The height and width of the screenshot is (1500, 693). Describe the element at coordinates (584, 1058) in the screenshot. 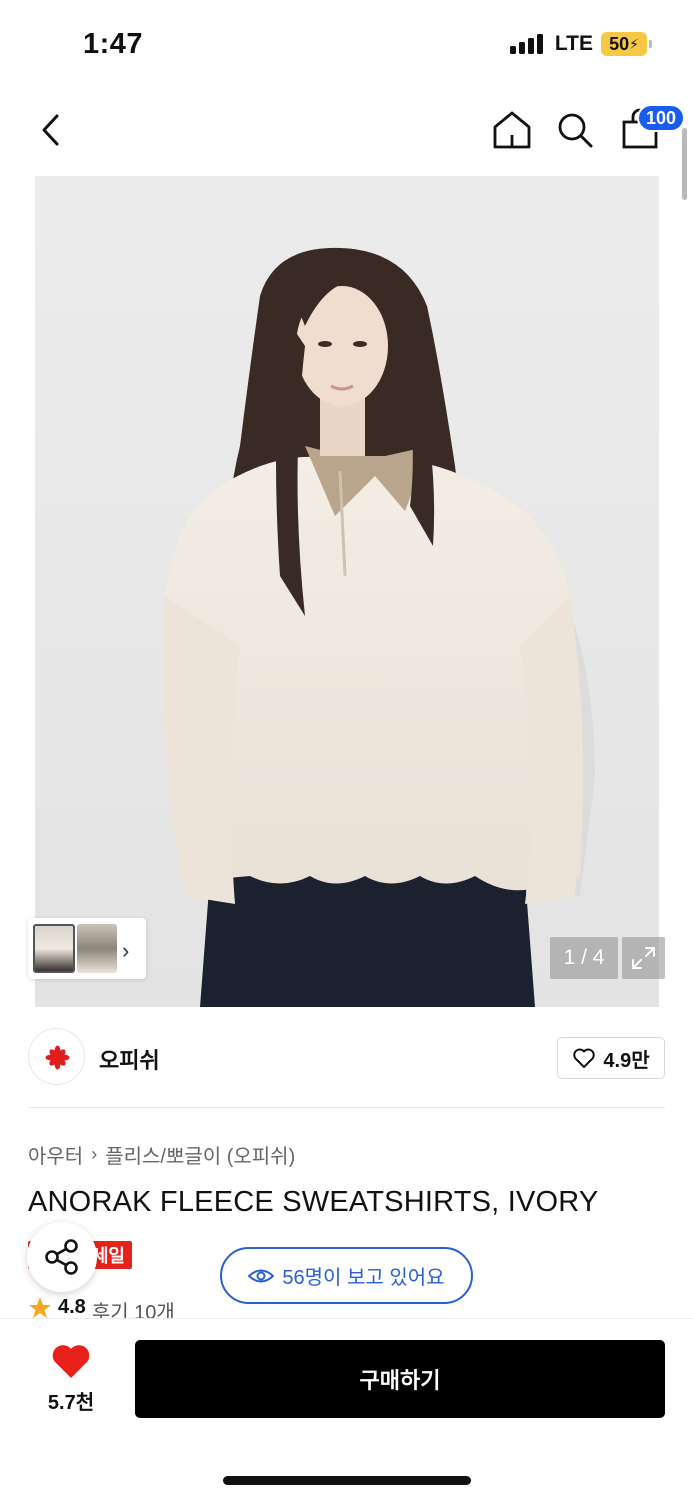

I see `heart-outline-icon` at that location.